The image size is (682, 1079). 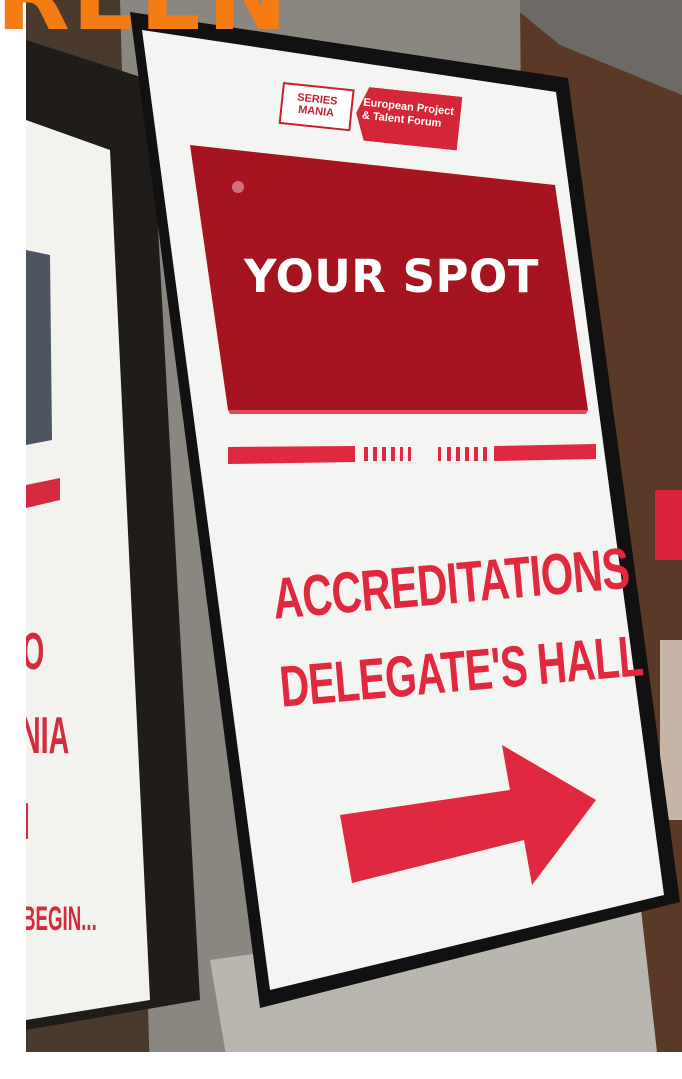 What do you see at coordinates (341, 1065) in the screenshot?
I see `bottom-margin` at bounding box center [341, 1065].